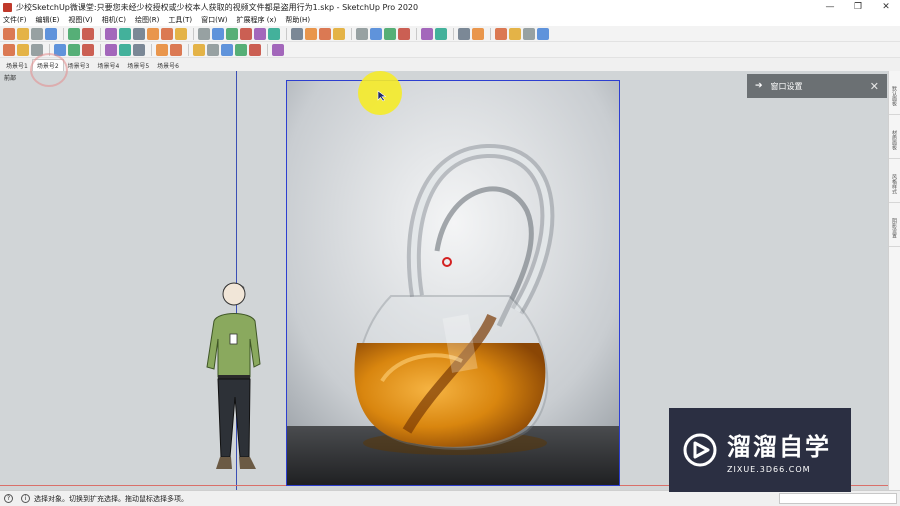  Describe the element at coordinates (464, 33) in the screenshot. I see `gem-icon` at that location.